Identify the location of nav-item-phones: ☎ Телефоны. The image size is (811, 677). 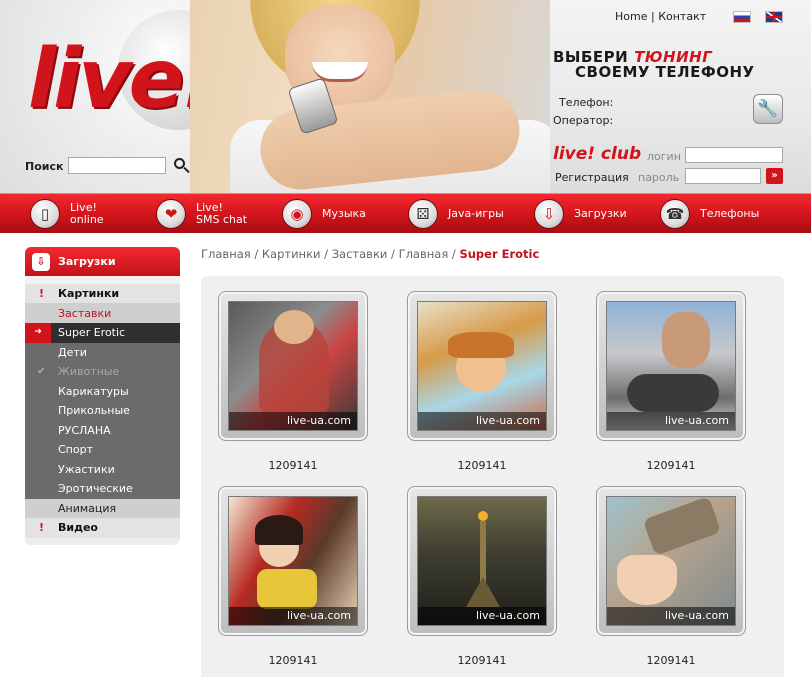
(709, 214).